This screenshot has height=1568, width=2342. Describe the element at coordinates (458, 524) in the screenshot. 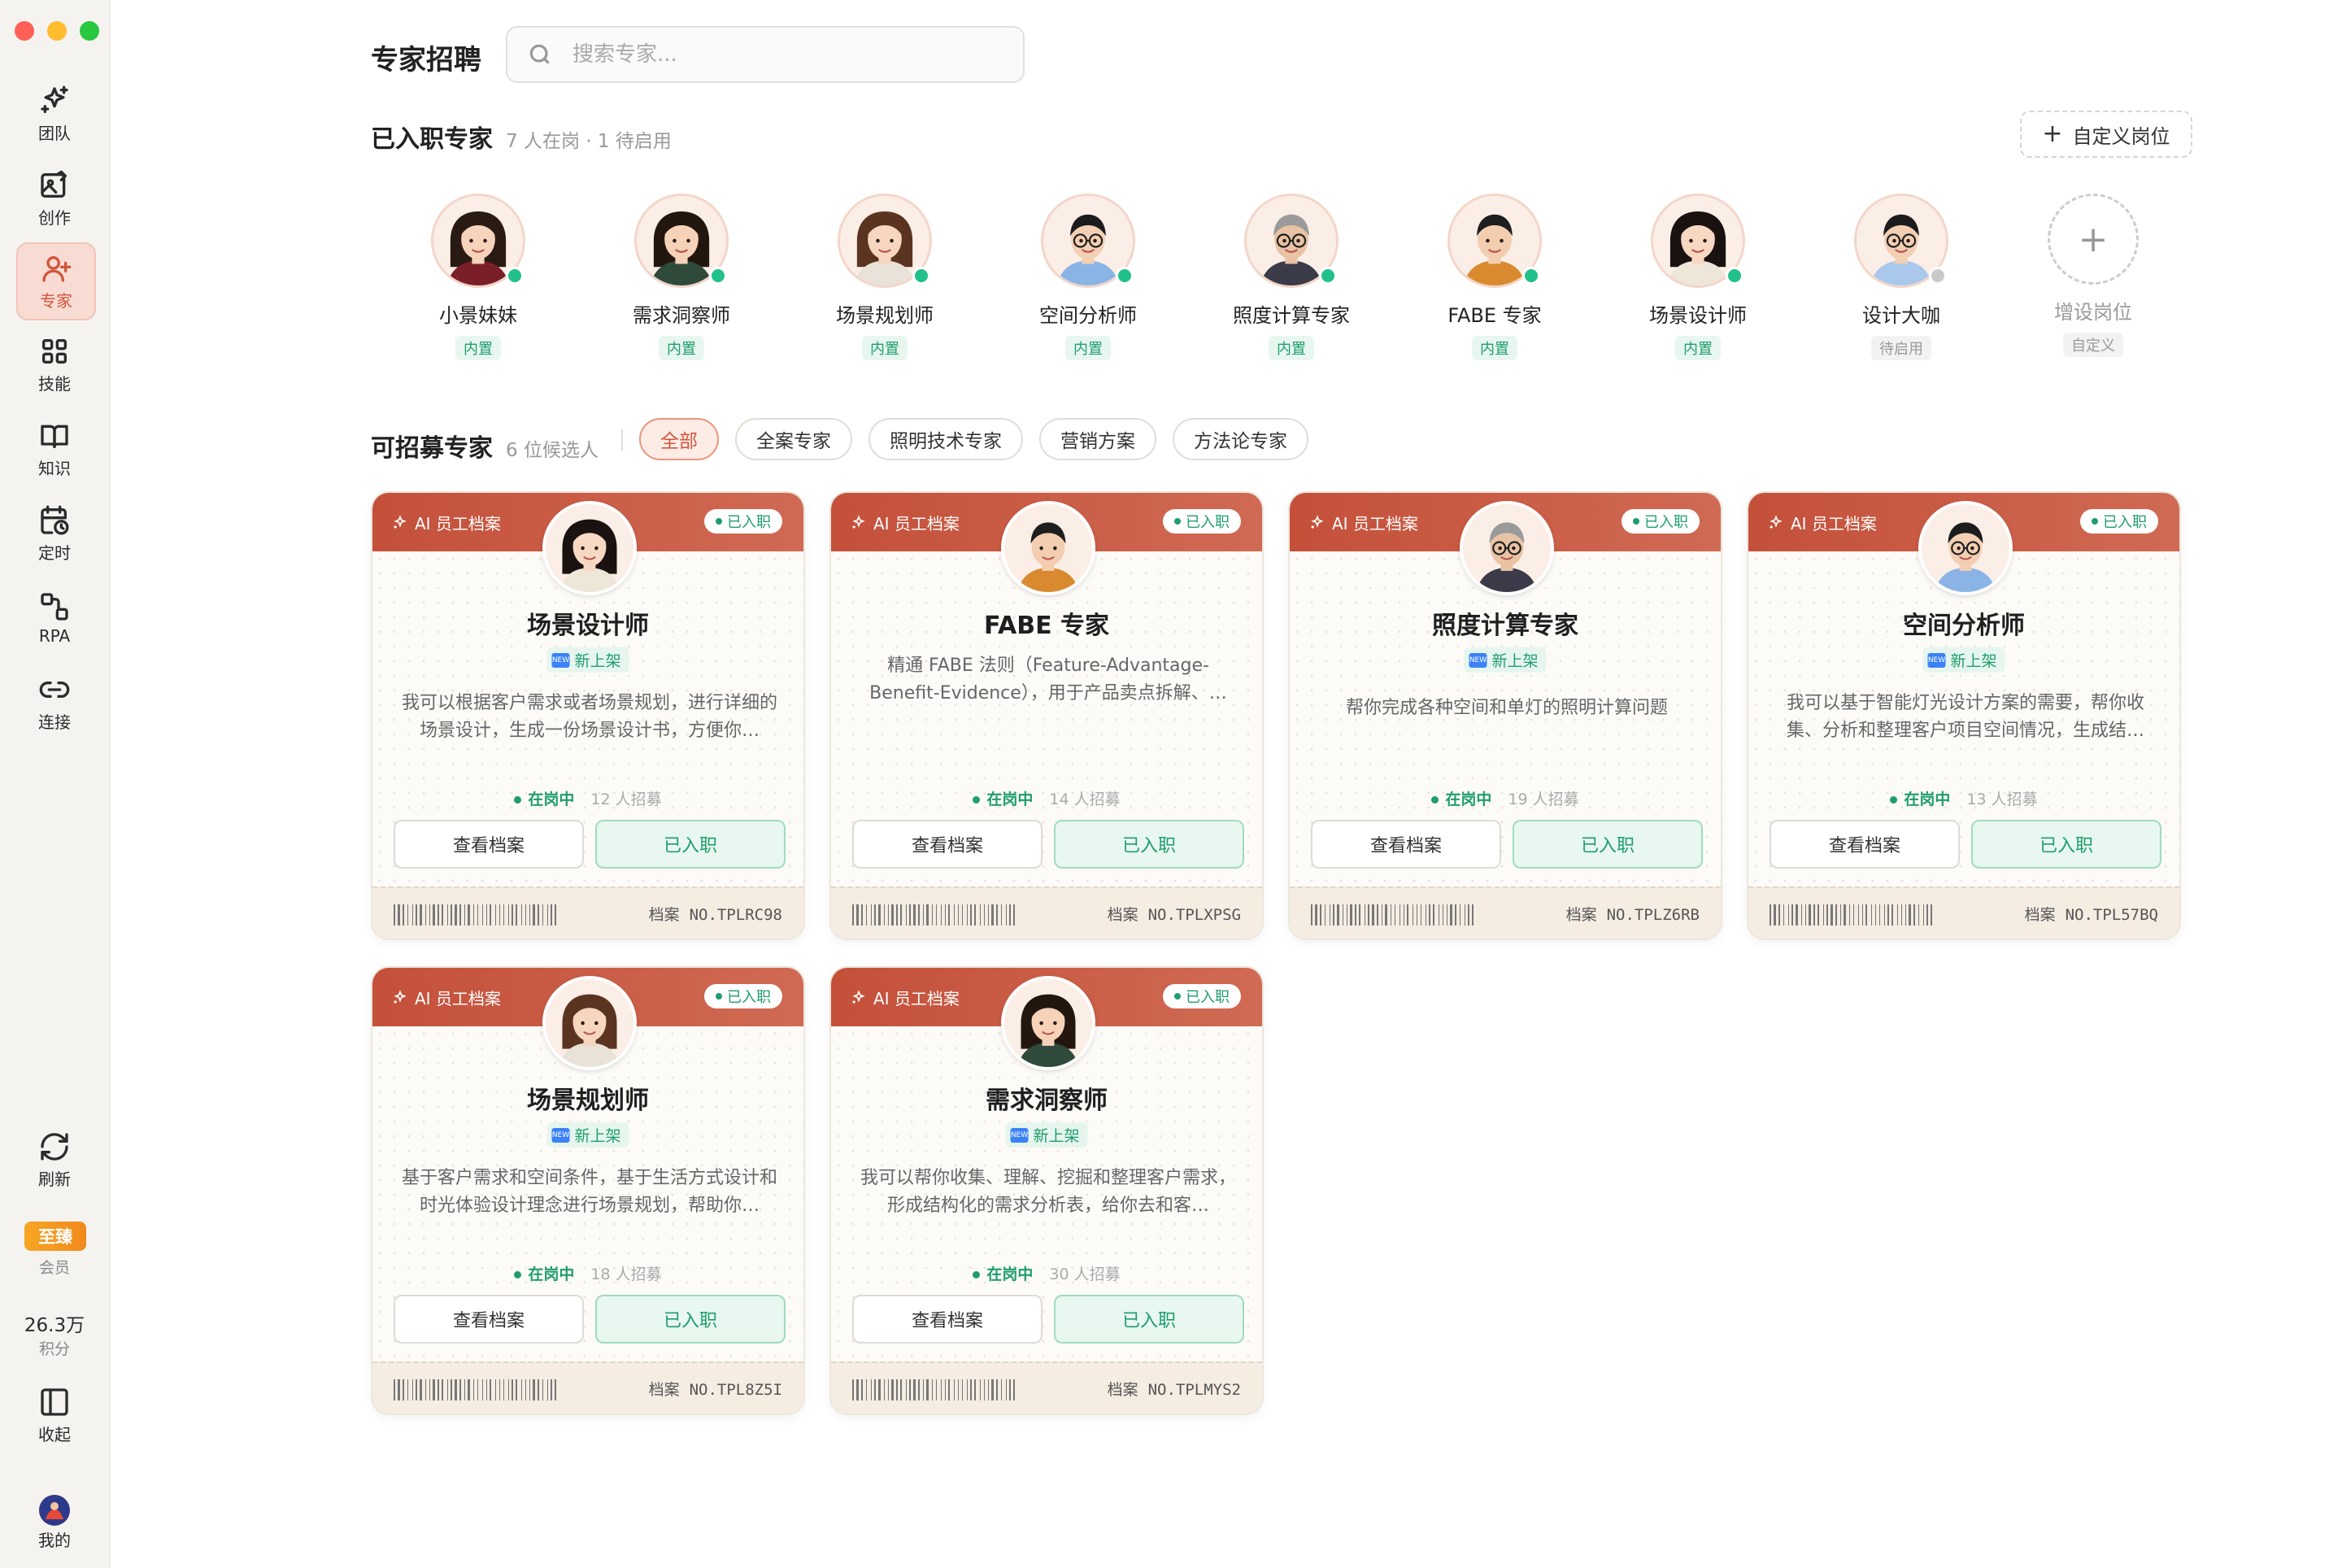

I see `card-header-label: AI 员工档案` at that location.